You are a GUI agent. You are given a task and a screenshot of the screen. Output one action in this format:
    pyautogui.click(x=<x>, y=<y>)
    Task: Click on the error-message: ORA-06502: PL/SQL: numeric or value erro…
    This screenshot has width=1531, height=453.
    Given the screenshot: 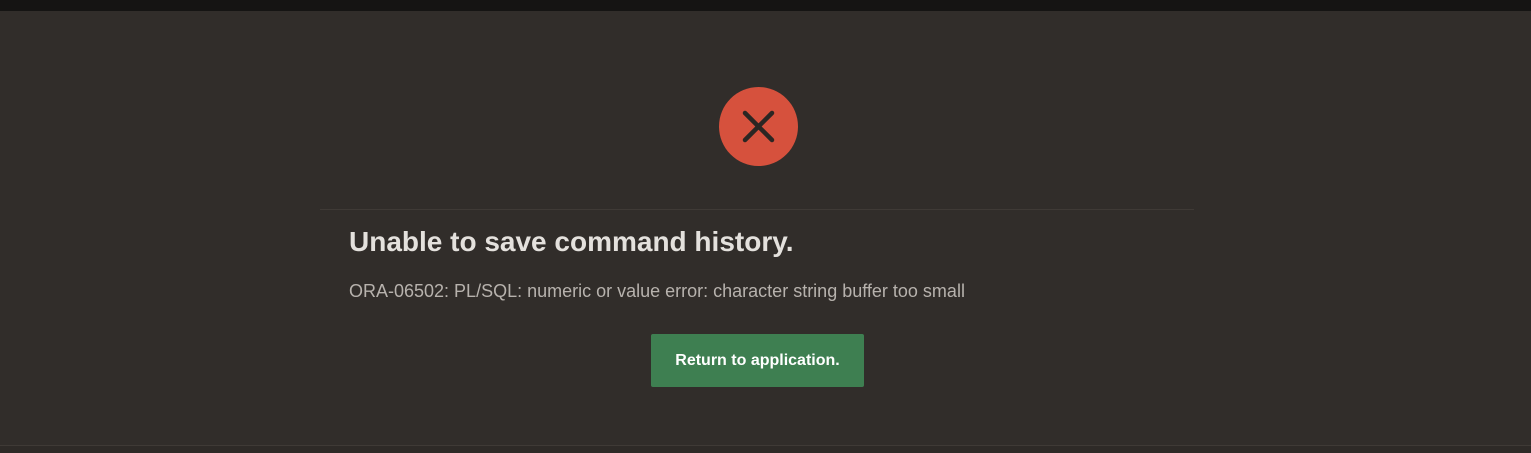 What is the action you would take?
    pyautogui.click(x=657, y=291)
    